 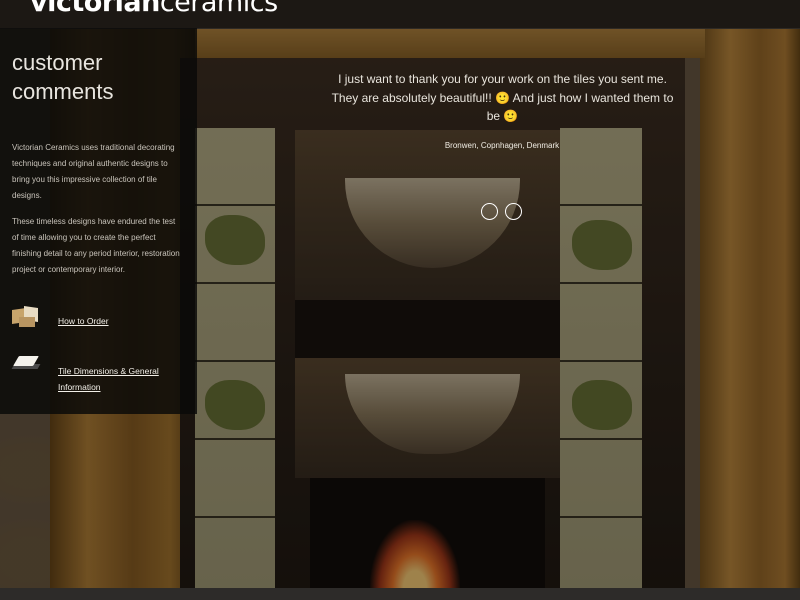 What do you see at coordinates (502, 145) in the screenshot?
I see `testimonial-author: Bronwen, Copnhagen, Denmark` at bounding box center [502, 145].